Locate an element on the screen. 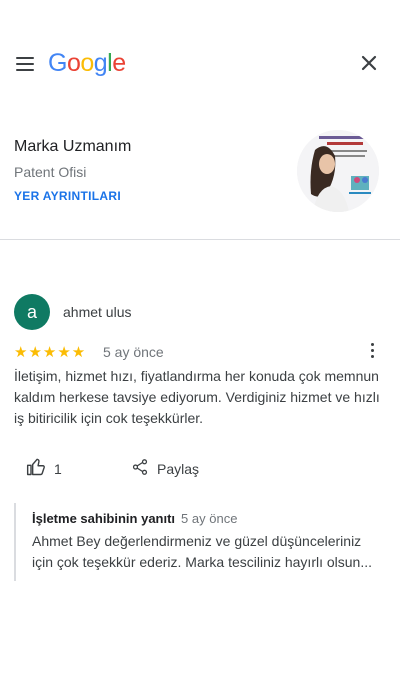 Image resolution: width=400 pixels, height=680 pixels. reviewer-avatar: a is located at coordinates (32, 312).